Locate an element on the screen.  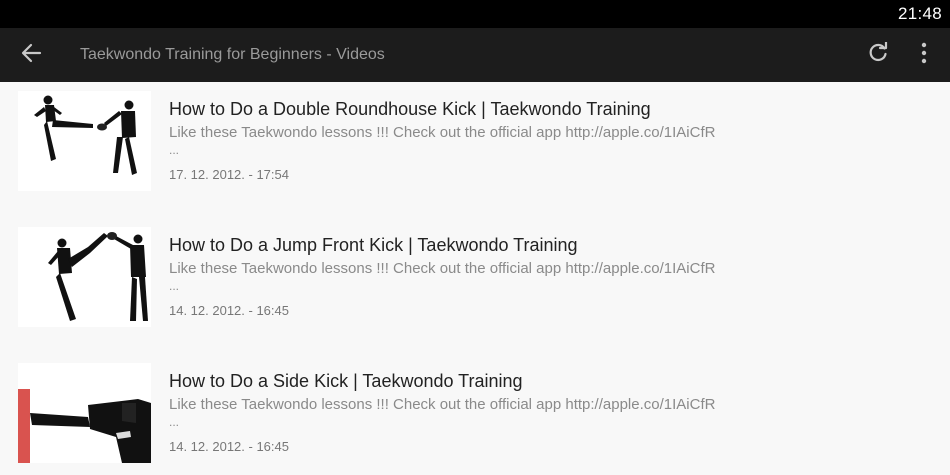
refresh-icon is located at coordinates (878, 54).